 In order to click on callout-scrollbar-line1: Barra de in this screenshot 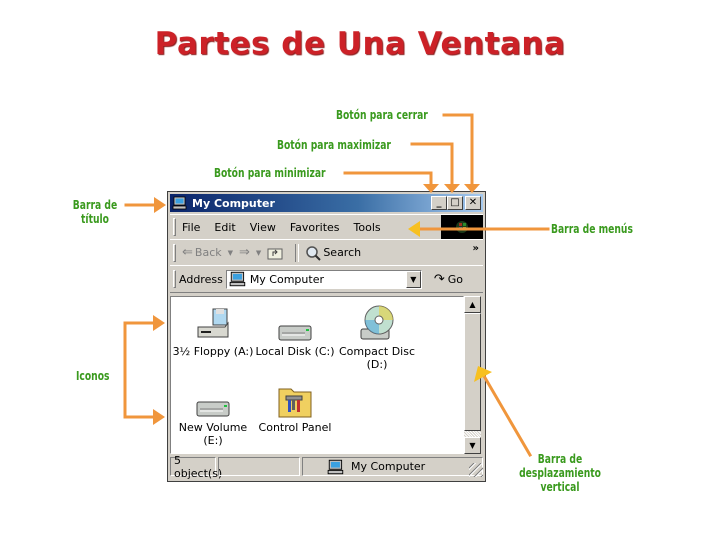, I will do `click(560, 459)`.